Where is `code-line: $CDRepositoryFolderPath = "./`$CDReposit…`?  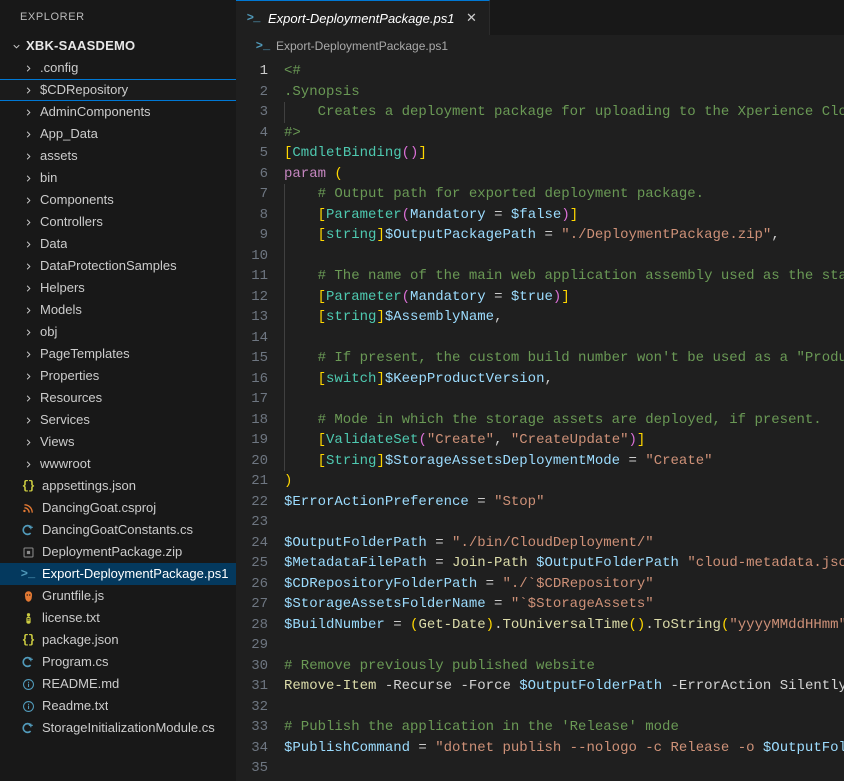
code-line: $CDRepositoryFolderPath = "./`$CDReposit… is located at coordinates (469, 583).